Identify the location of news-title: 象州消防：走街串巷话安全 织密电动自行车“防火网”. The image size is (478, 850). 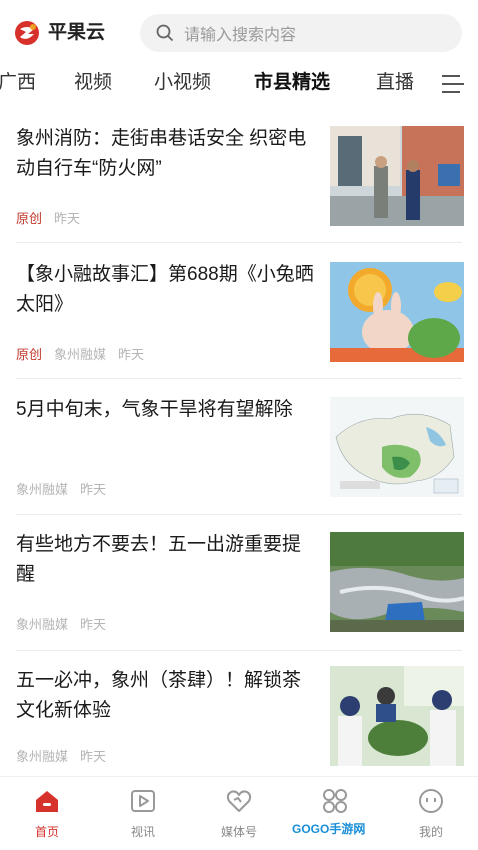
(167, 154).